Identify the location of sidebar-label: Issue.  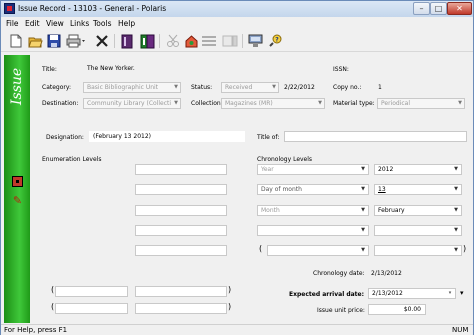
(17, 86).